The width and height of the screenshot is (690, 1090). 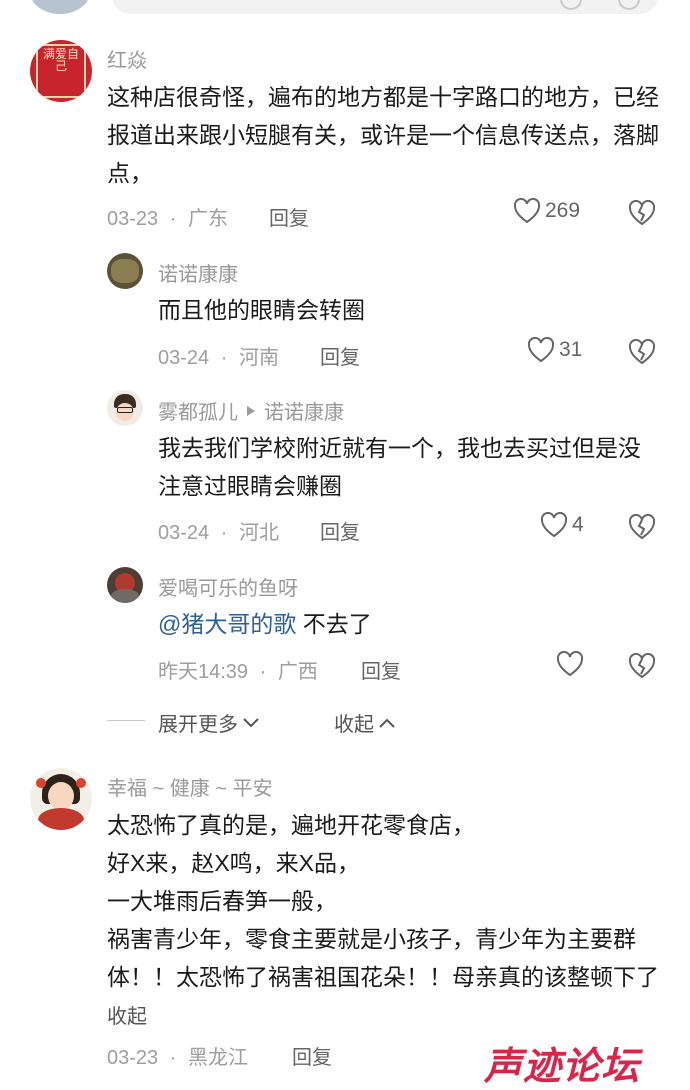 What do you see at coordinates (562, 1066) in the screenshot?
I see `watermark-logo: 声迹论坛` at bounding box center [562, 1066].